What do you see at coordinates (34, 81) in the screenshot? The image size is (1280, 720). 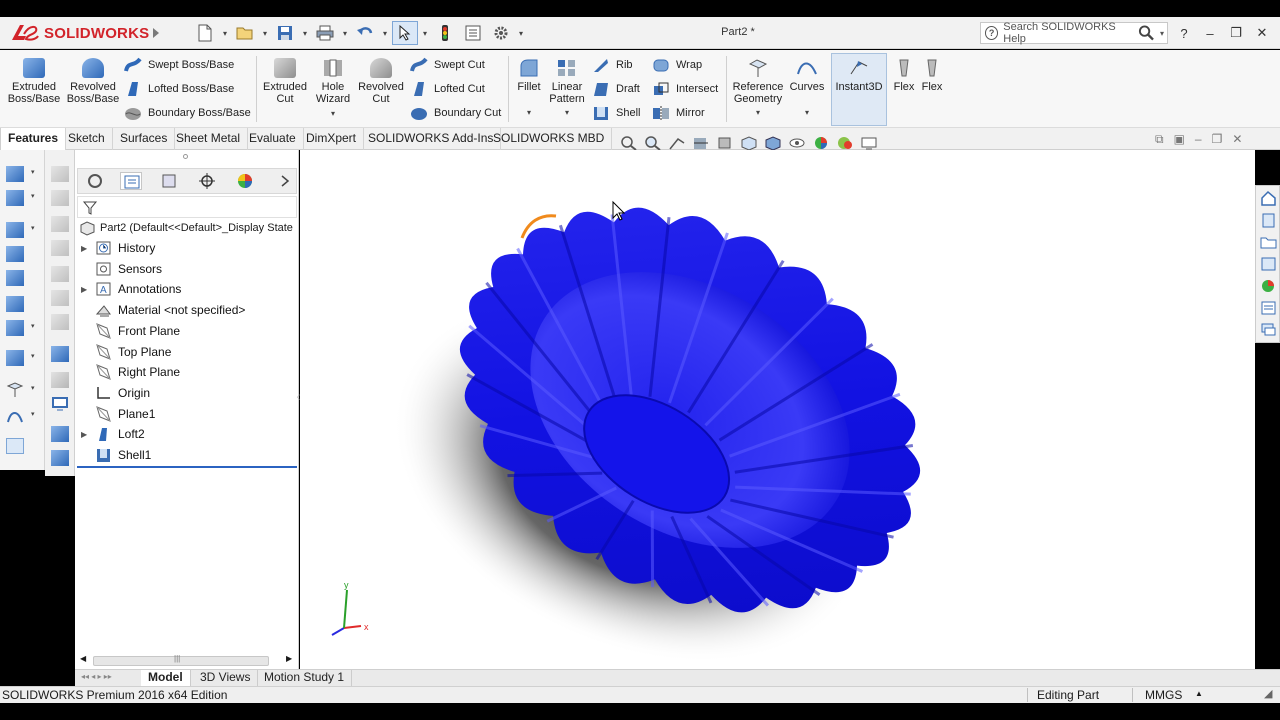 I see `extruded-boss-button: Extruded Boss/Base` at bounding box center [34, 81].